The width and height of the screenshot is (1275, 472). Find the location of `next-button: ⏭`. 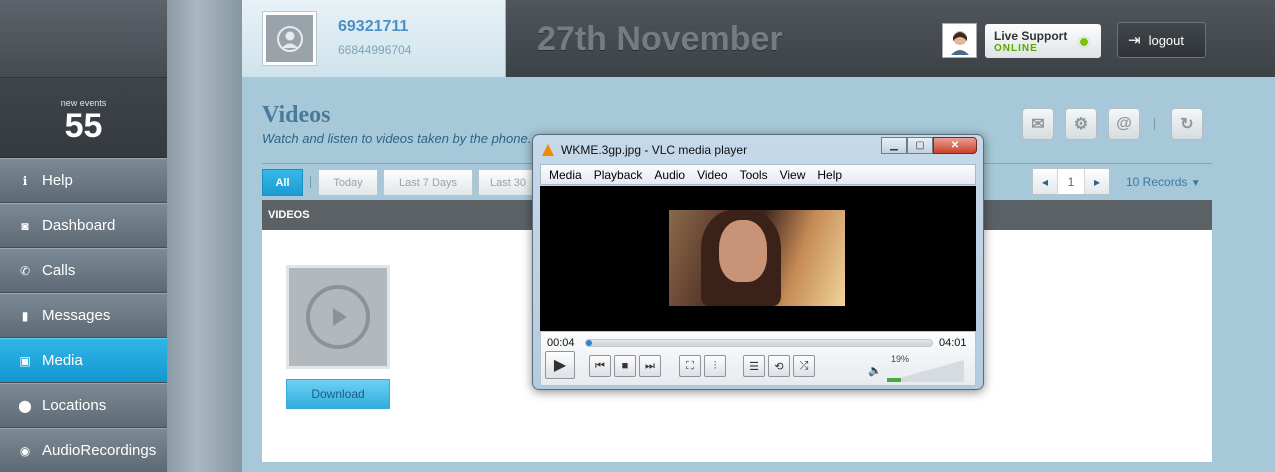

next-button: ⏭ is located at coordinates (650, 366).